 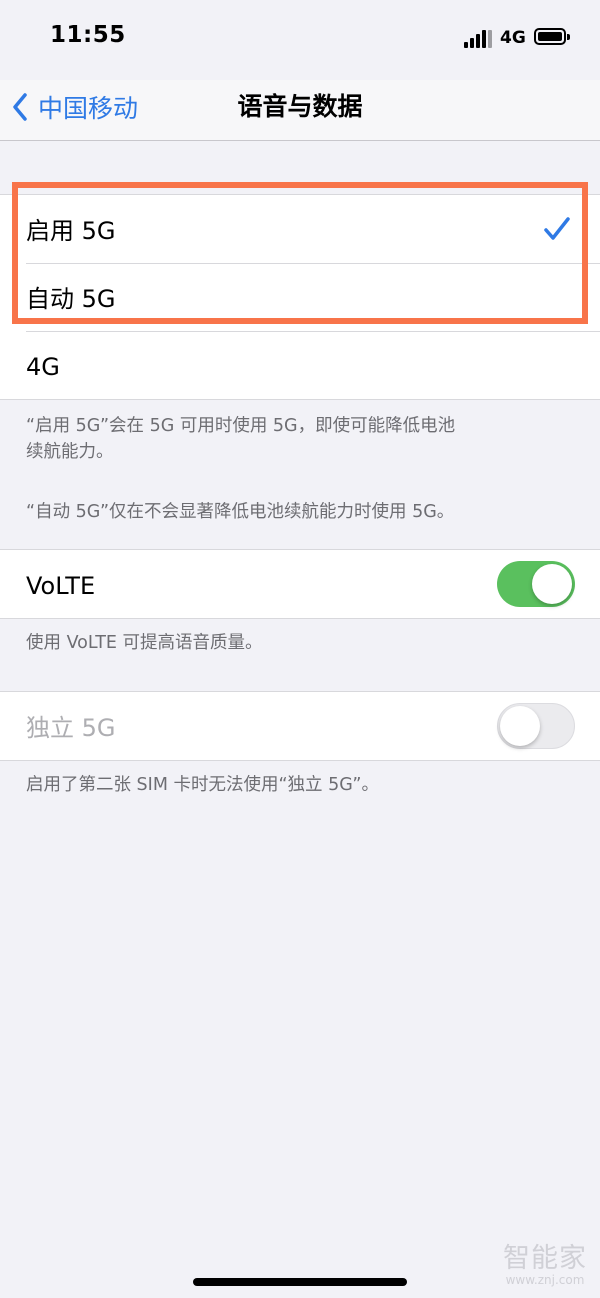 What do you see at coordinates (552, 36) in the screenshot?
I see `battery-icon` at bounding box center [552, 36].